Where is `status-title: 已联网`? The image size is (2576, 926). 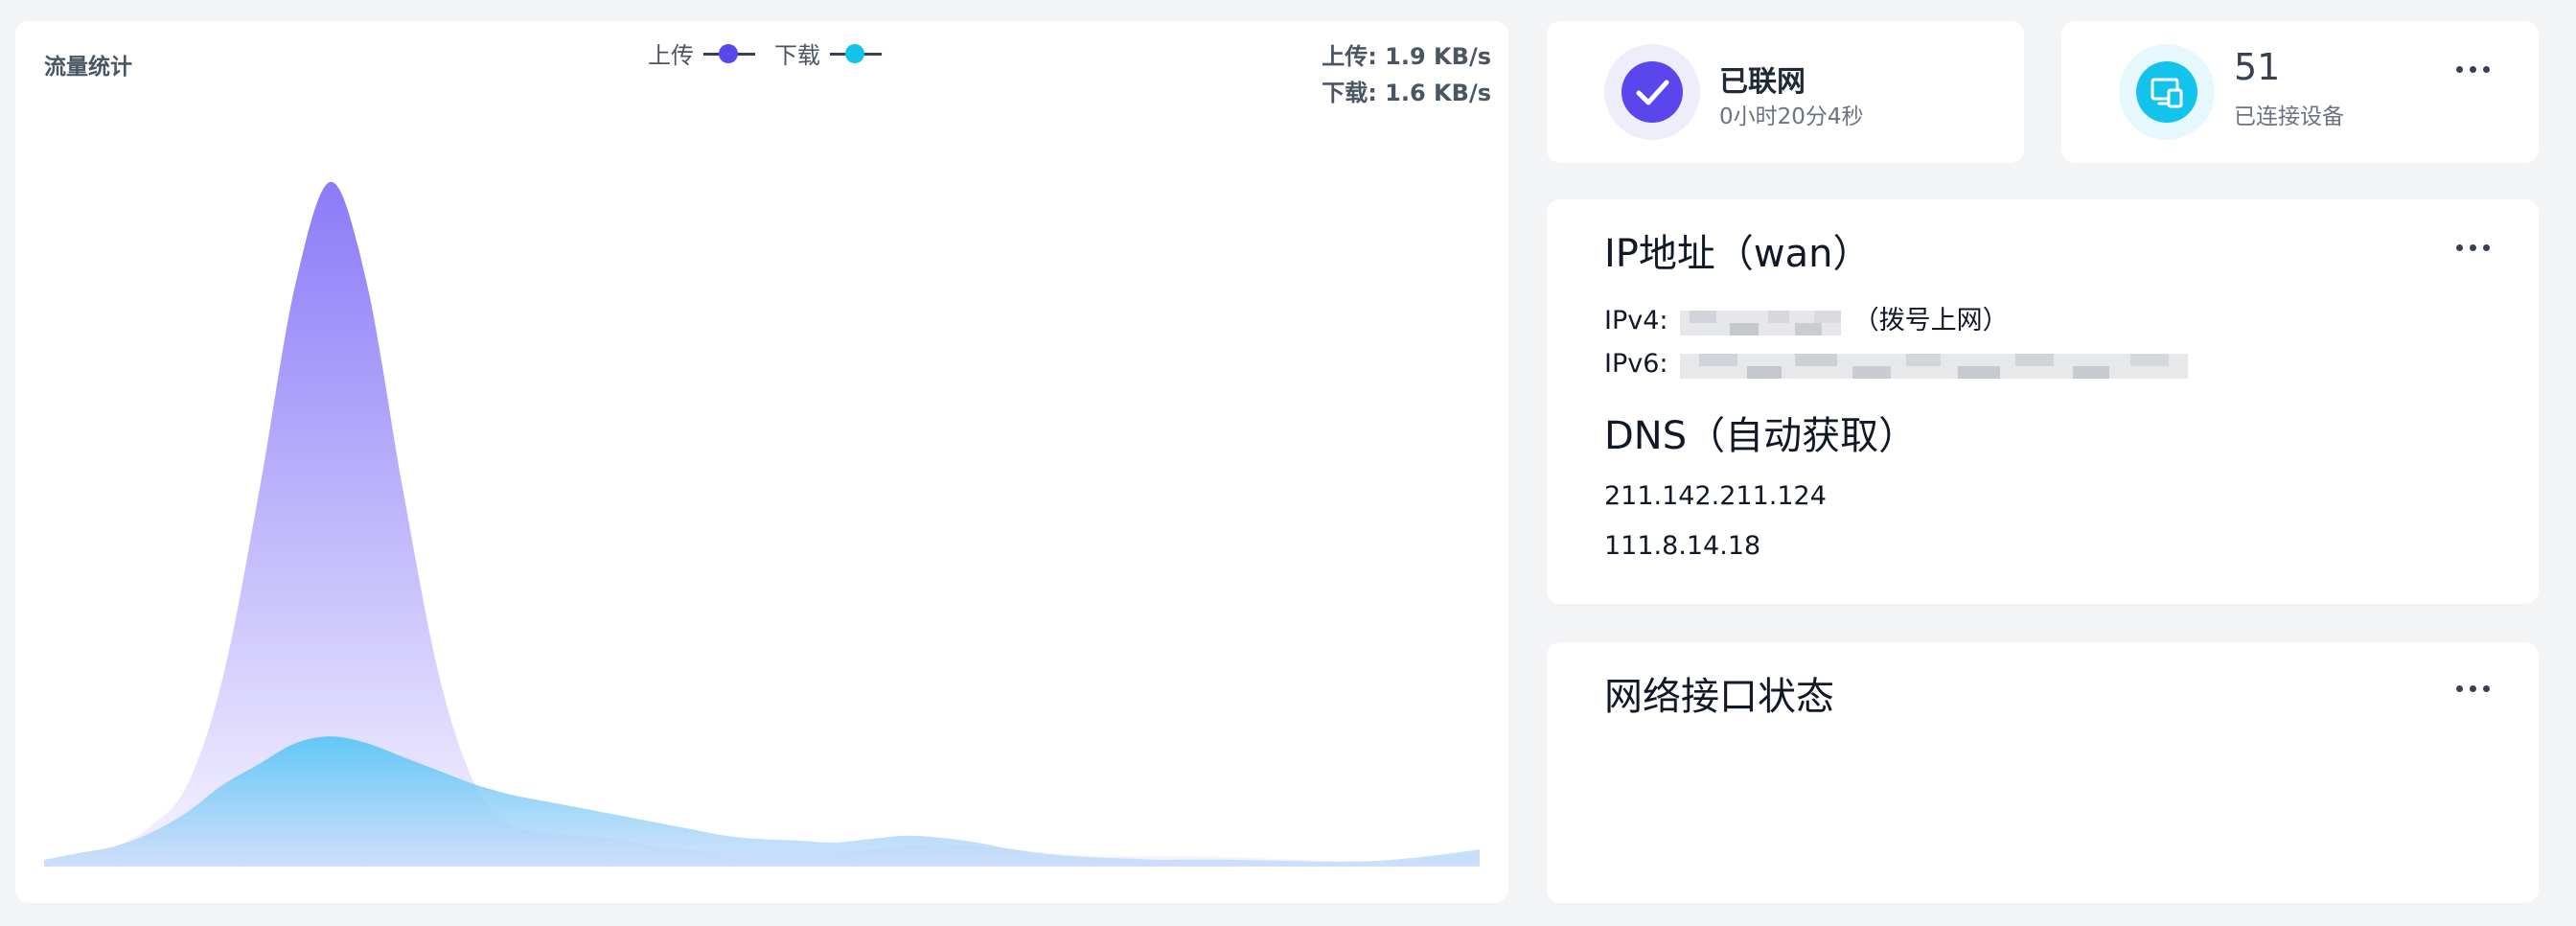
status-title: 已联网 is located at coordinates (1763, 82).